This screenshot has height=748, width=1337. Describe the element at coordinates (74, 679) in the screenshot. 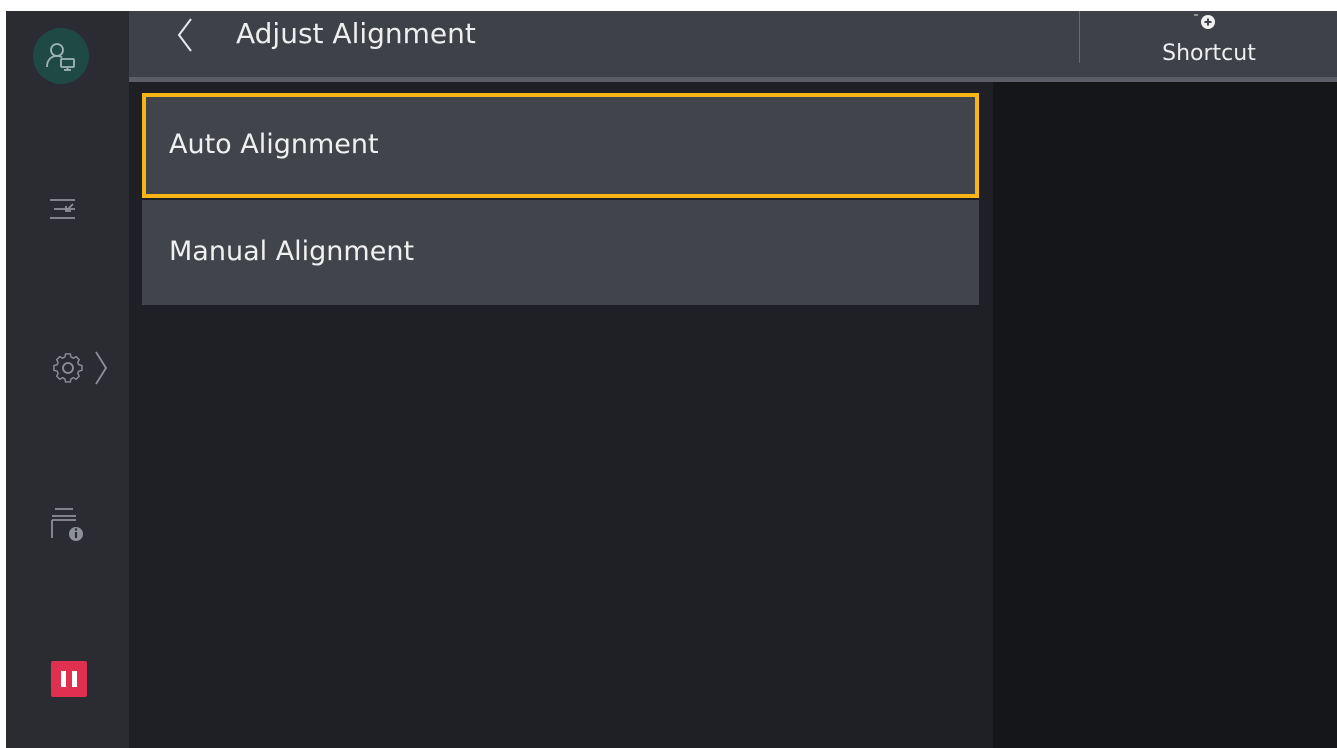

I see `pause-icon-bar` at that location.